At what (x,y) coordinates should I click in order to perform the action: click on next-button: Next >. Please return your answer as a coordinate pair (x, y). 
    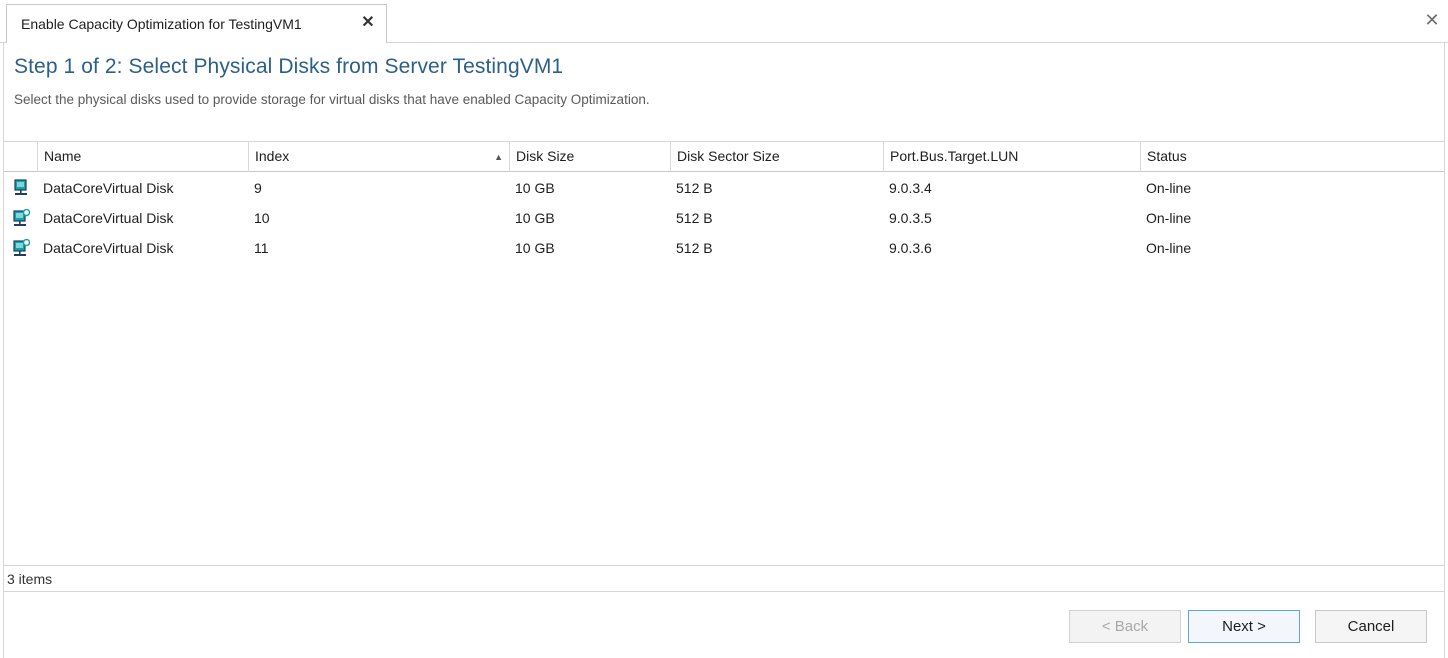
    Looking at the image, I should click on (1244, 626).